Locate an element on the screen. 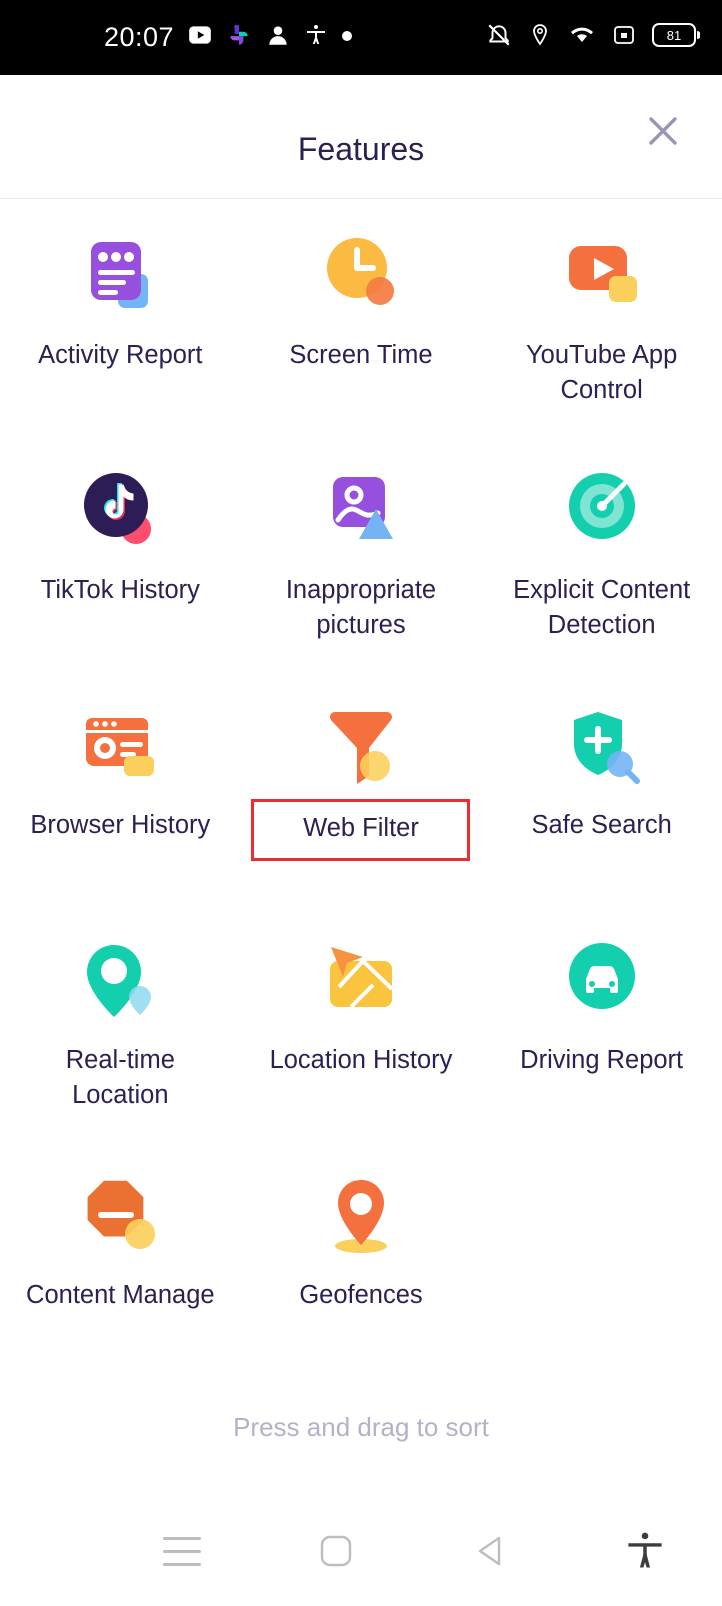 This screenshot has width=722, height=1606. feature-label: Geofences is located at coordinates (361, 1295).